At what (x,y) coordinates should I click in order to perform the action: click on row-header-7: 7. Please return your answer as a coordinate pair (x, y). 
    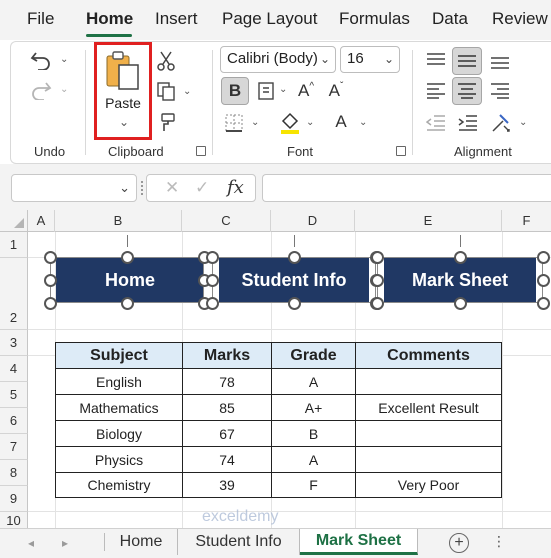
    Looking at the image, I should click on (14, 447).